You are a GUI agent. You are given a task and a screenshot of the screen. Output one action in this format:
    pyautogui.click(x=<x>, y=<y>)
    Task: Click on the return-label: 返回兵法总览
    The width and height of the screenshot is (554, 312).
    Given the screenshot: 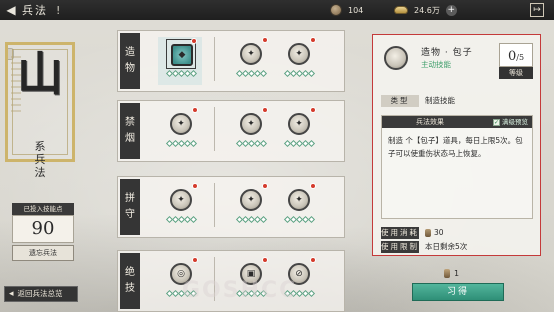 What is the action you would take?
    pyautogui.click(x=40, y=293)
    